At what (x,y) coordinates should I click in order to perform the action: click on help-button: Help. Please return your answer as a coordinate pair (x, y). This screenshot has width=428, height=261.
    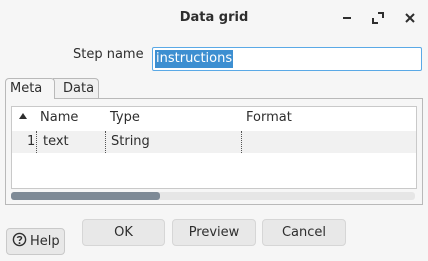
    Looking at the image, I should click on (35, 241).